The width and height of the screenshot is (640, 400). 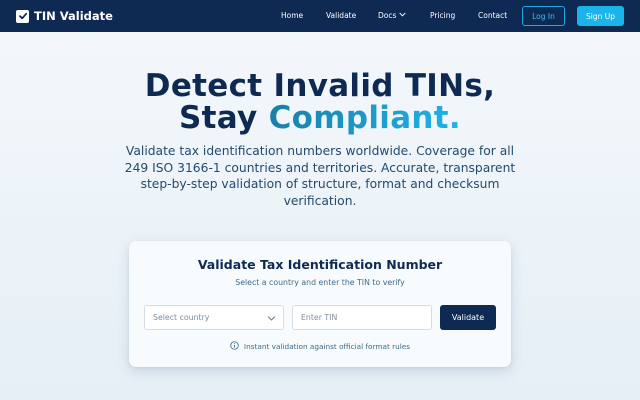 What do you see at coordinates (492, 16) in the screenshot?
I see `nav-link-contact: Contact` at bounding box center [492, 16].